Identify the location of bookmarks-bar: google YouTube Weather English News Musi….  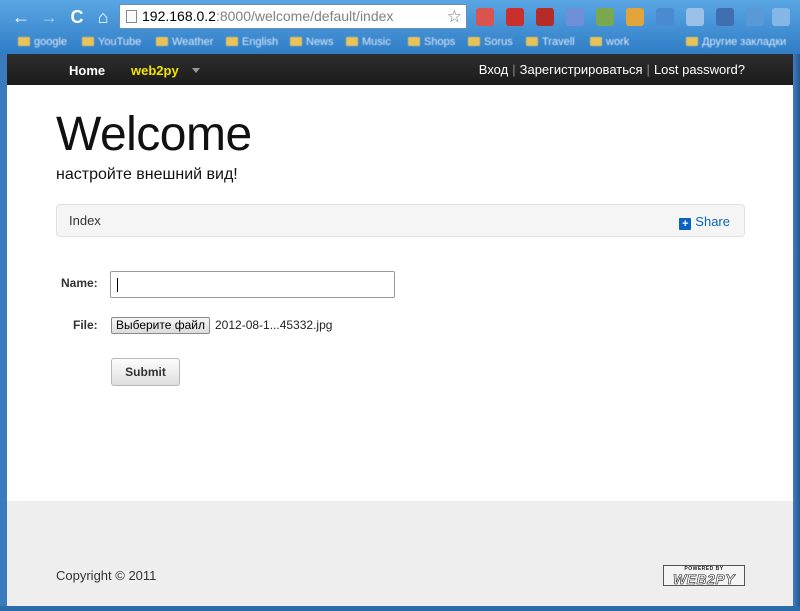
(400, 43).